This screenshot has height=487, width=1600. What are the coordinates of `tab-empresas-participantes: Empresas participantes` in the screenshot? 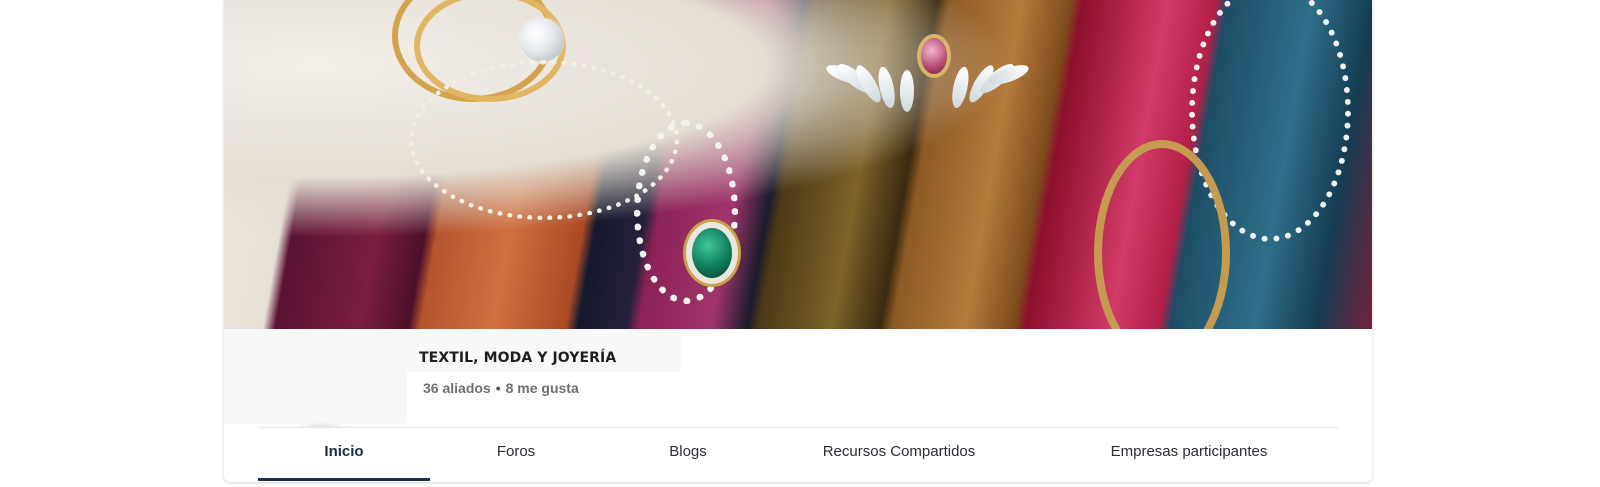 It's located at (1189, 453).